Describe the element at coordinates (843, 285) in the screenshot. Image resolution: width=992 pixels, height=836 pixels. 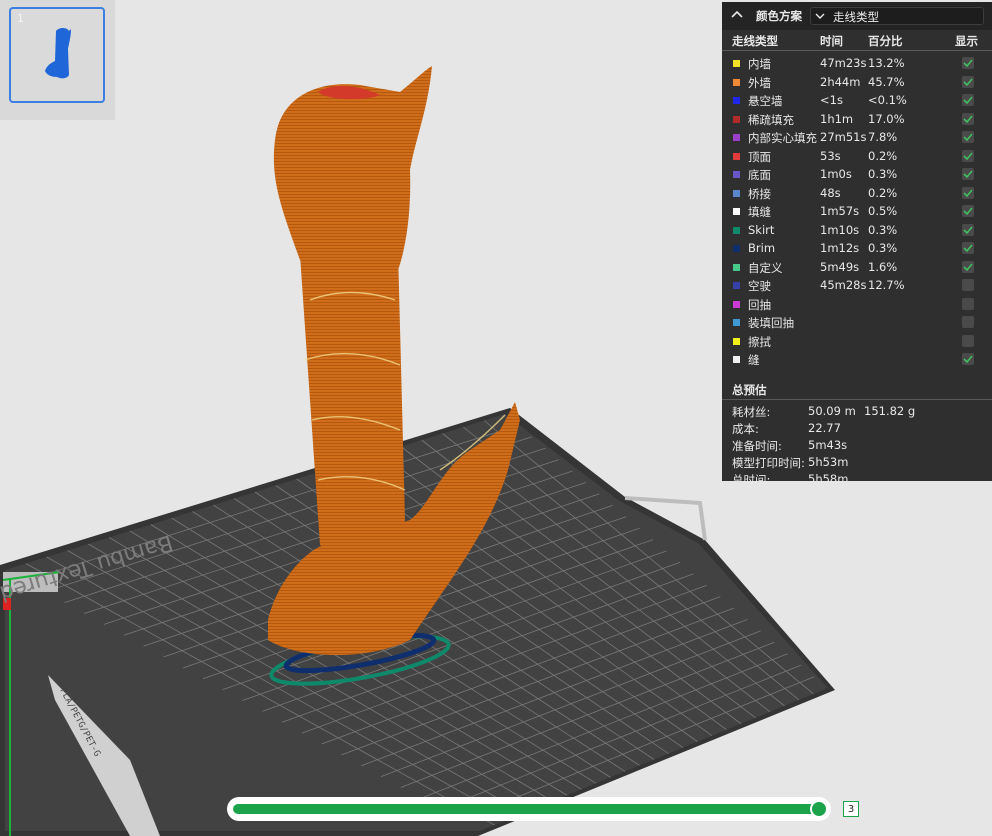
I see `feature-time: 45m28s` at that location.